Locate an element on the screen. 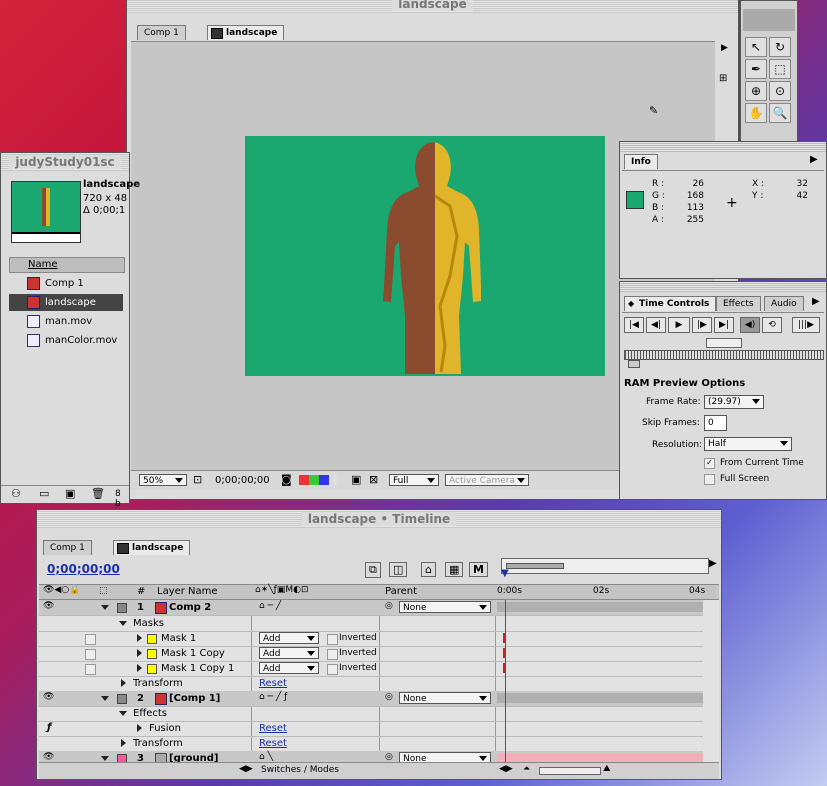 The height and width of the screenshot is (786, 827). comp-flowchart-icon: ⧉ is located at coordinates (373, 570).